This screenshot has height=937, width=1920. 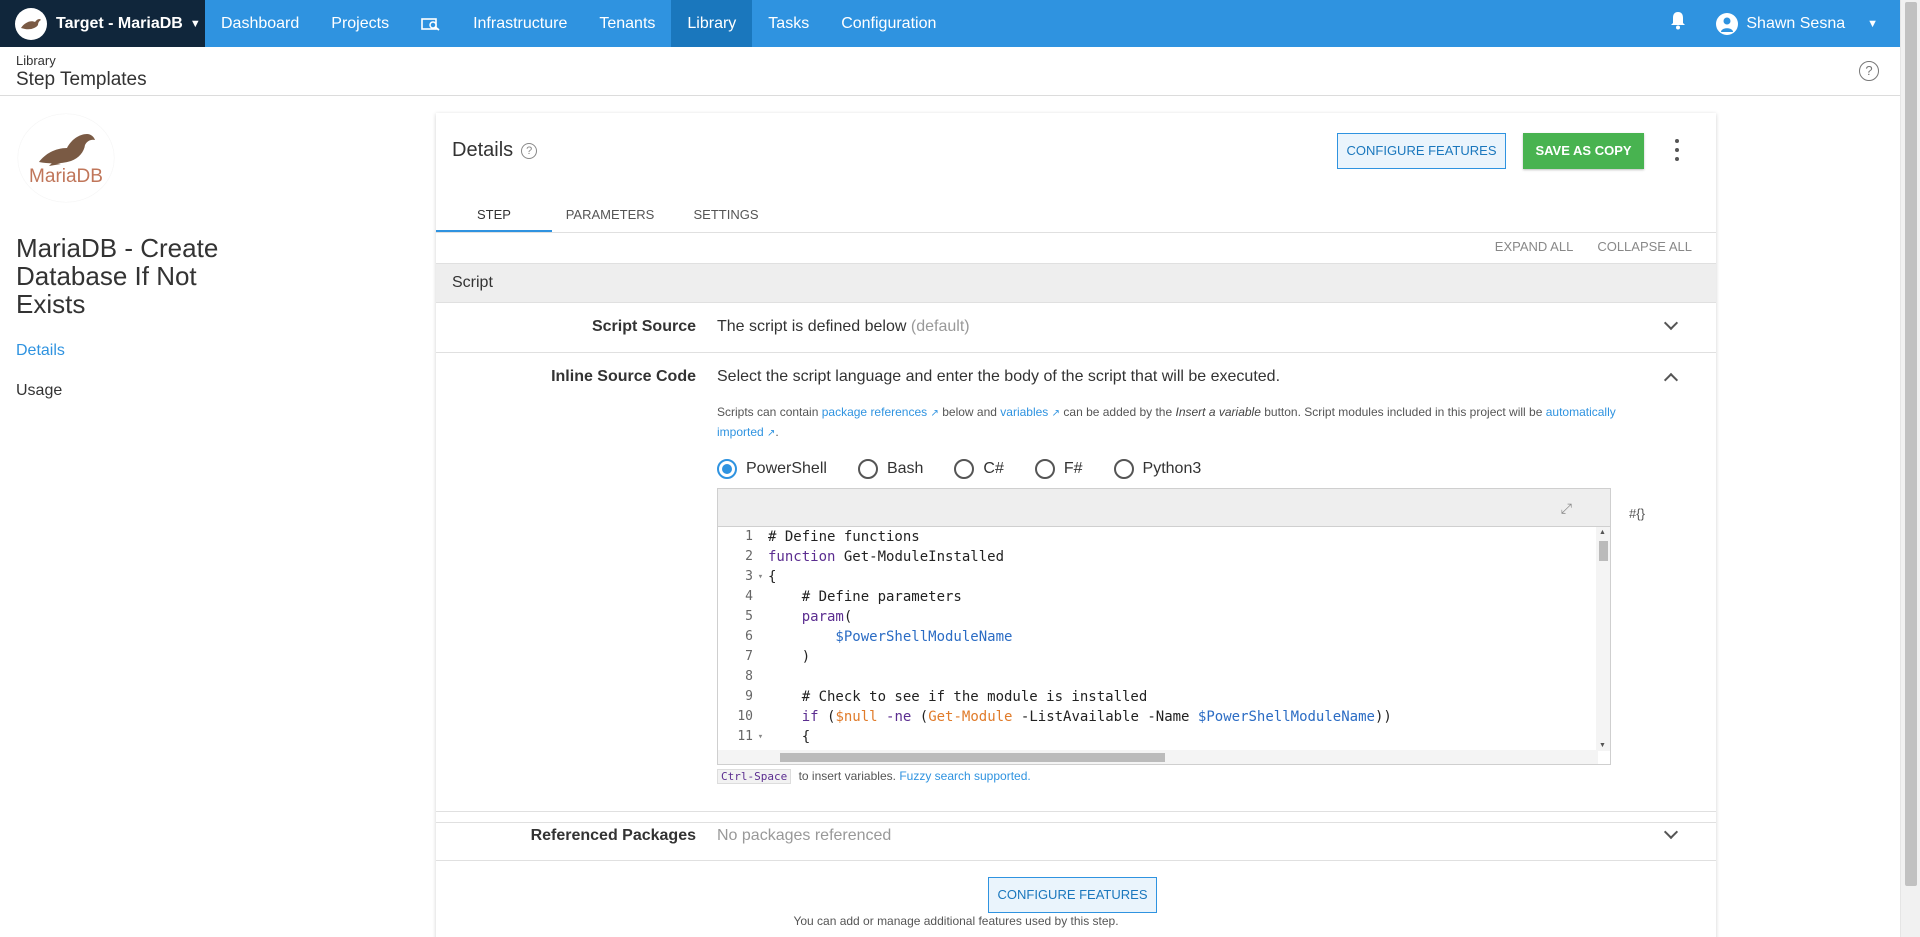 What do you see at coordinates (260, 23) in the screenshot?
I see `nav-dashboard: Dashboard` at bounding box center [260, 23].